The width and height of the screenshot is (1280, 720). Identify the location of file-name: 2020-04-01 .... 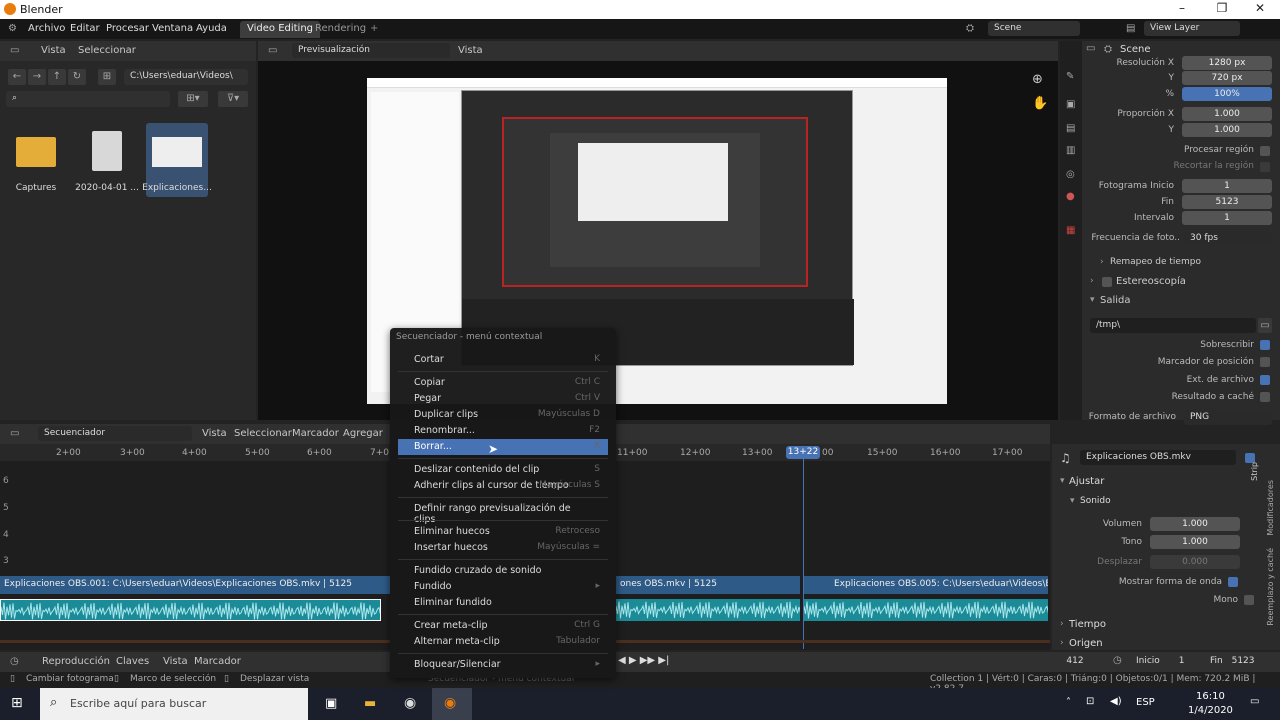
(107, 188).